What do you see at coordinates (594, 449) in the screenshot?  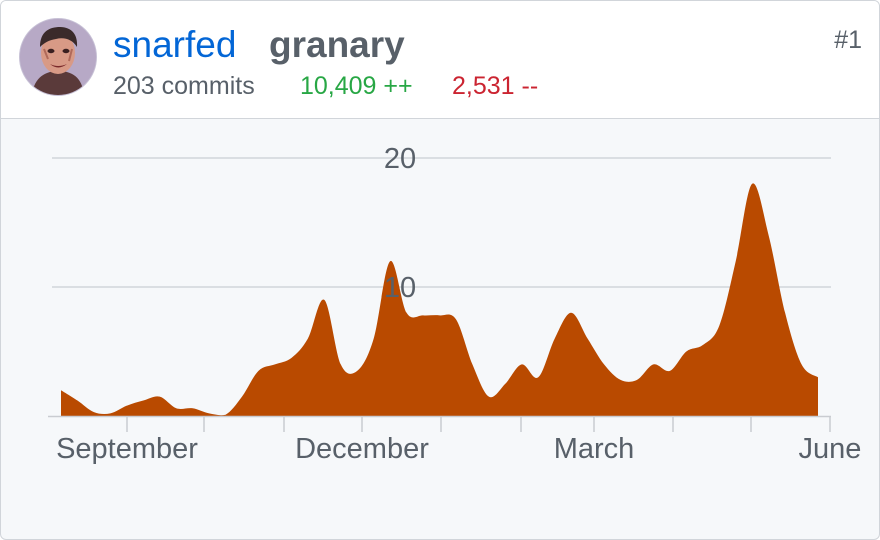 I see `x-tick-label: March` at bounding box center [594, 449].